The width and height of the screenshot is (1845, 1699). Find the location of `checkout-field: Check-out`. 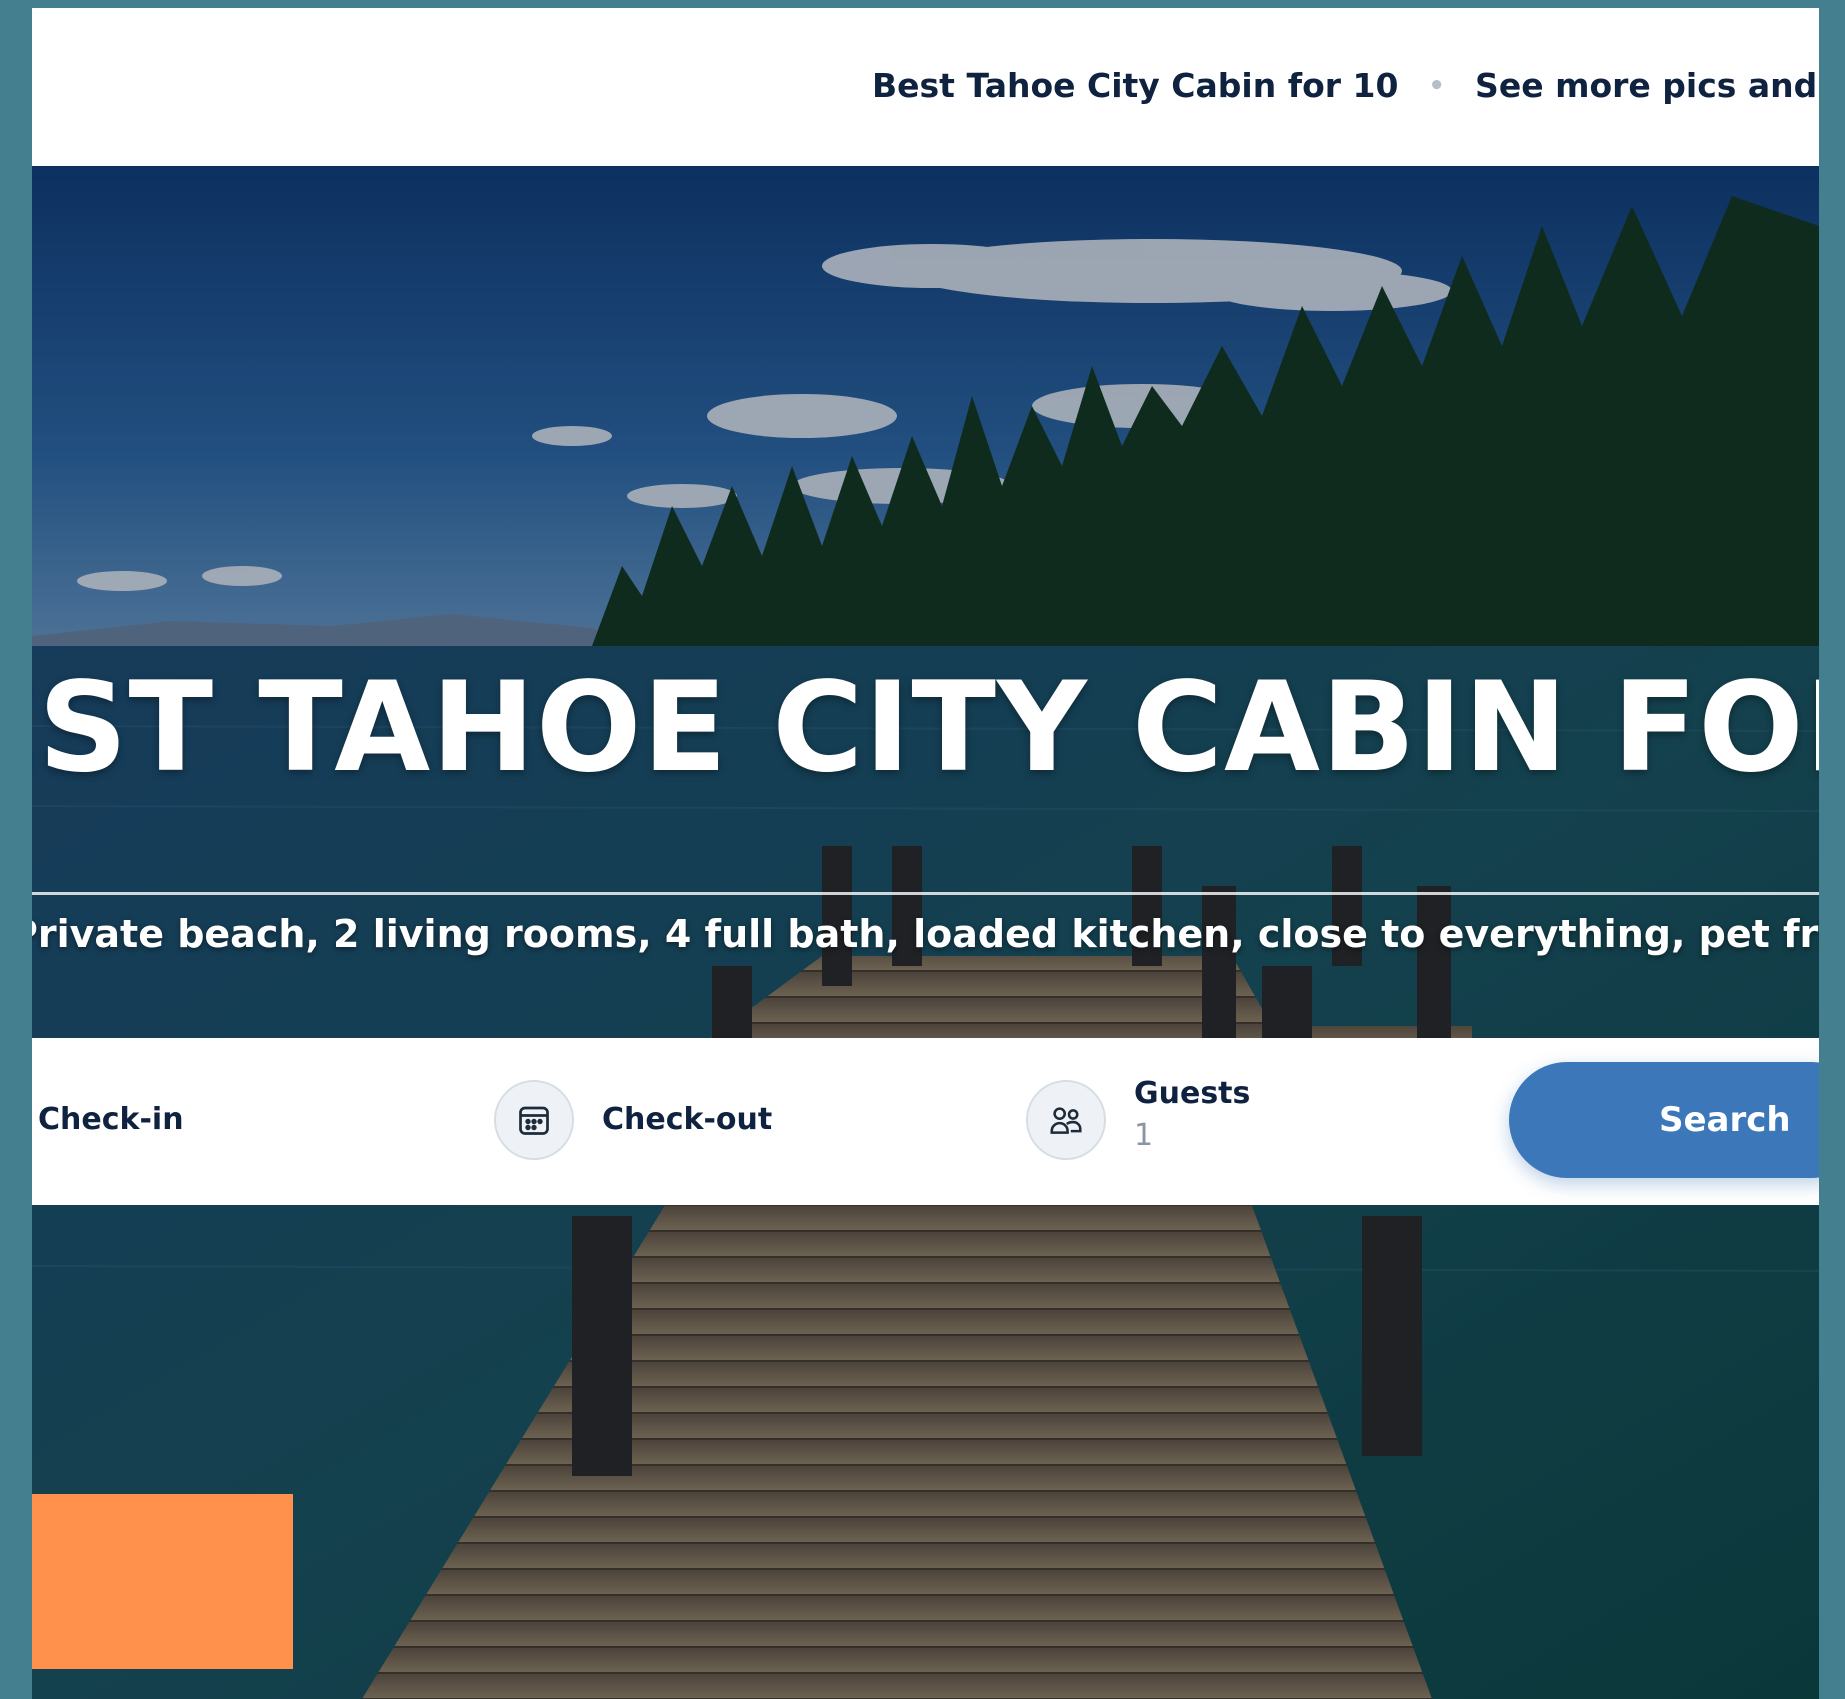

checkout-field: Check-out is located at coordinates (682, 1121).